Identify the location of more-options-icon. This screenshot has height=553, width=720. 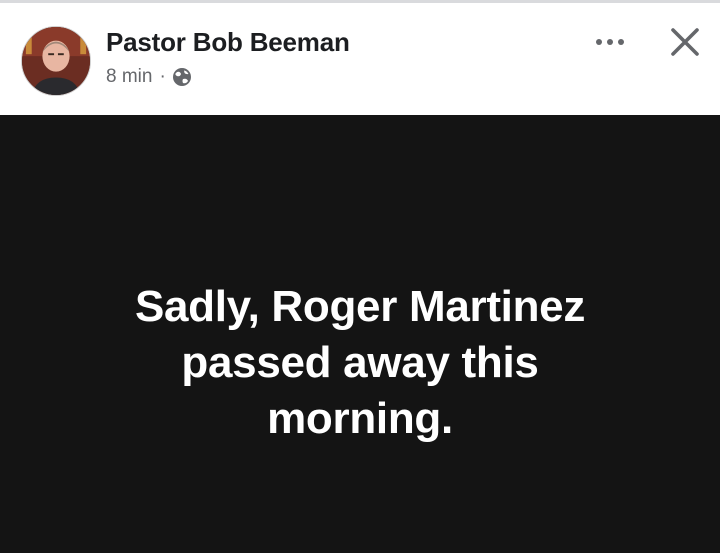
(599, 42).